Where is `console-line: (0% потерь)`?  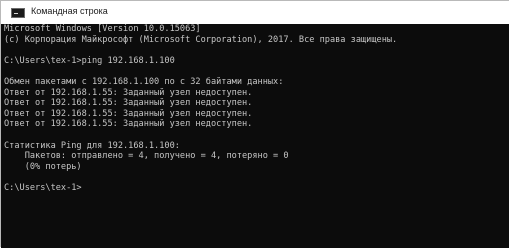
console-line: (0% потерь) is located at coordinates (43, 166).